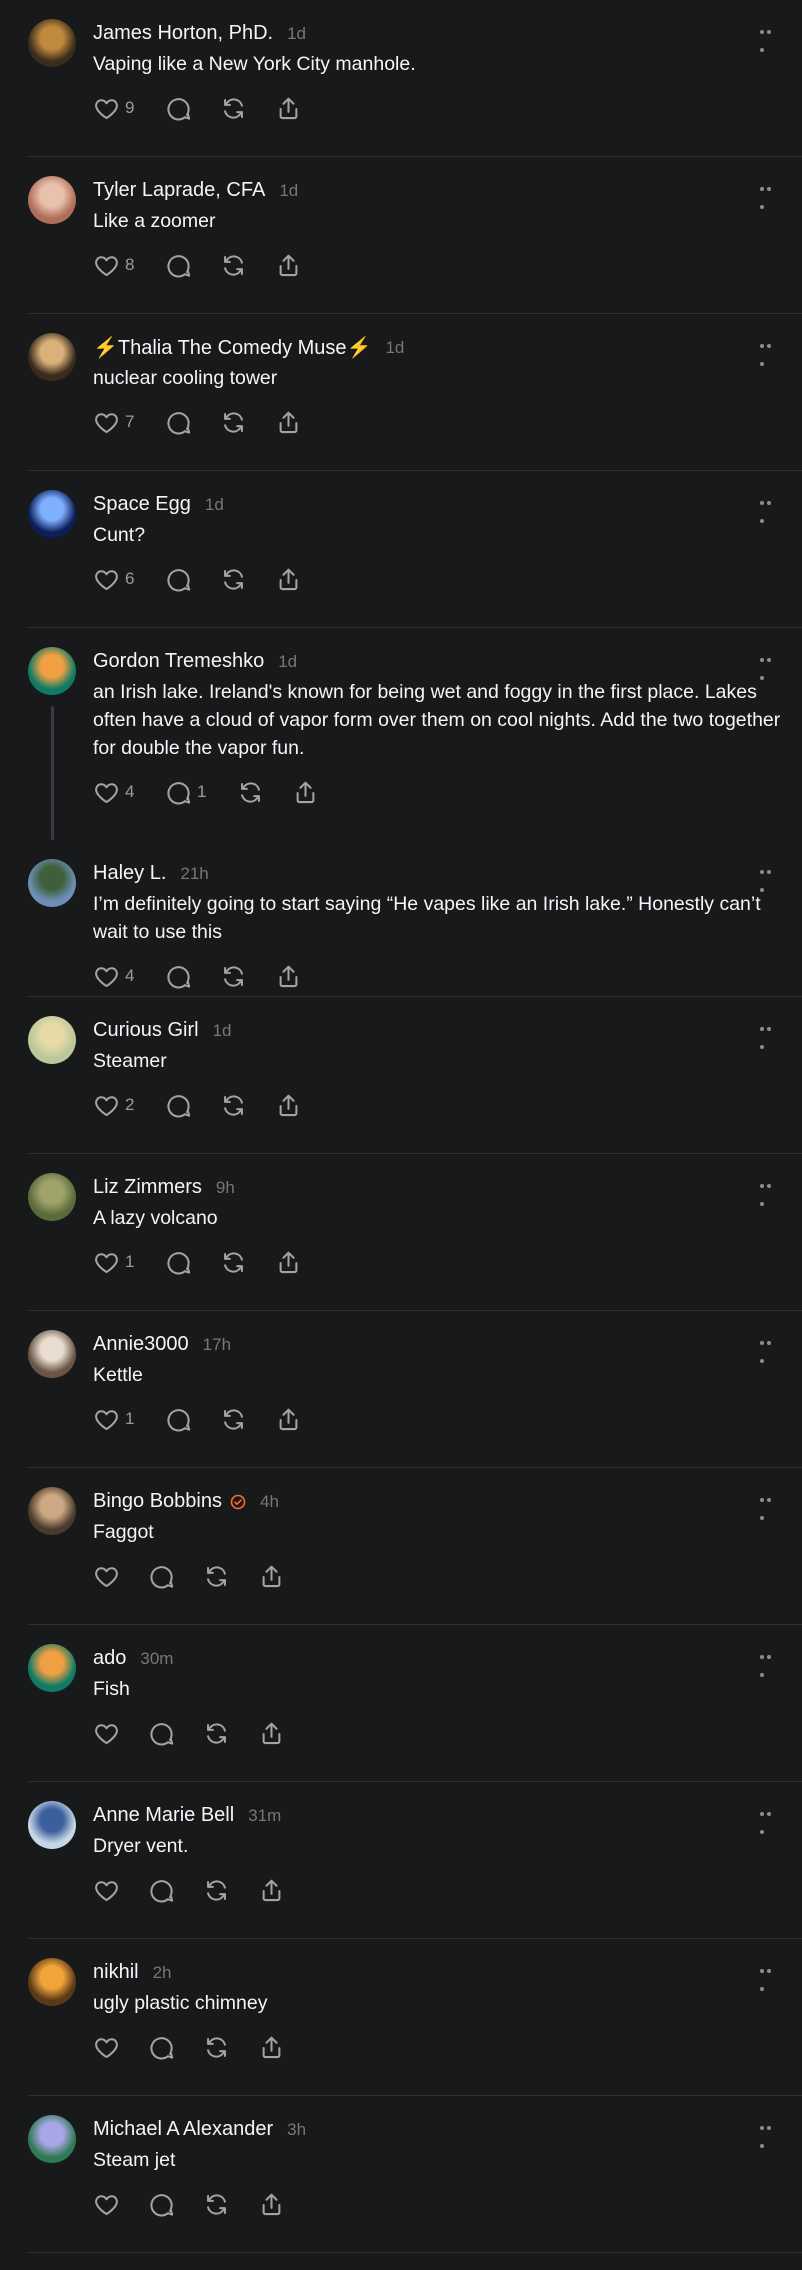 This screenshot has width=802, height=2270. I want to click on username: Space Egg, so click(142, 504).